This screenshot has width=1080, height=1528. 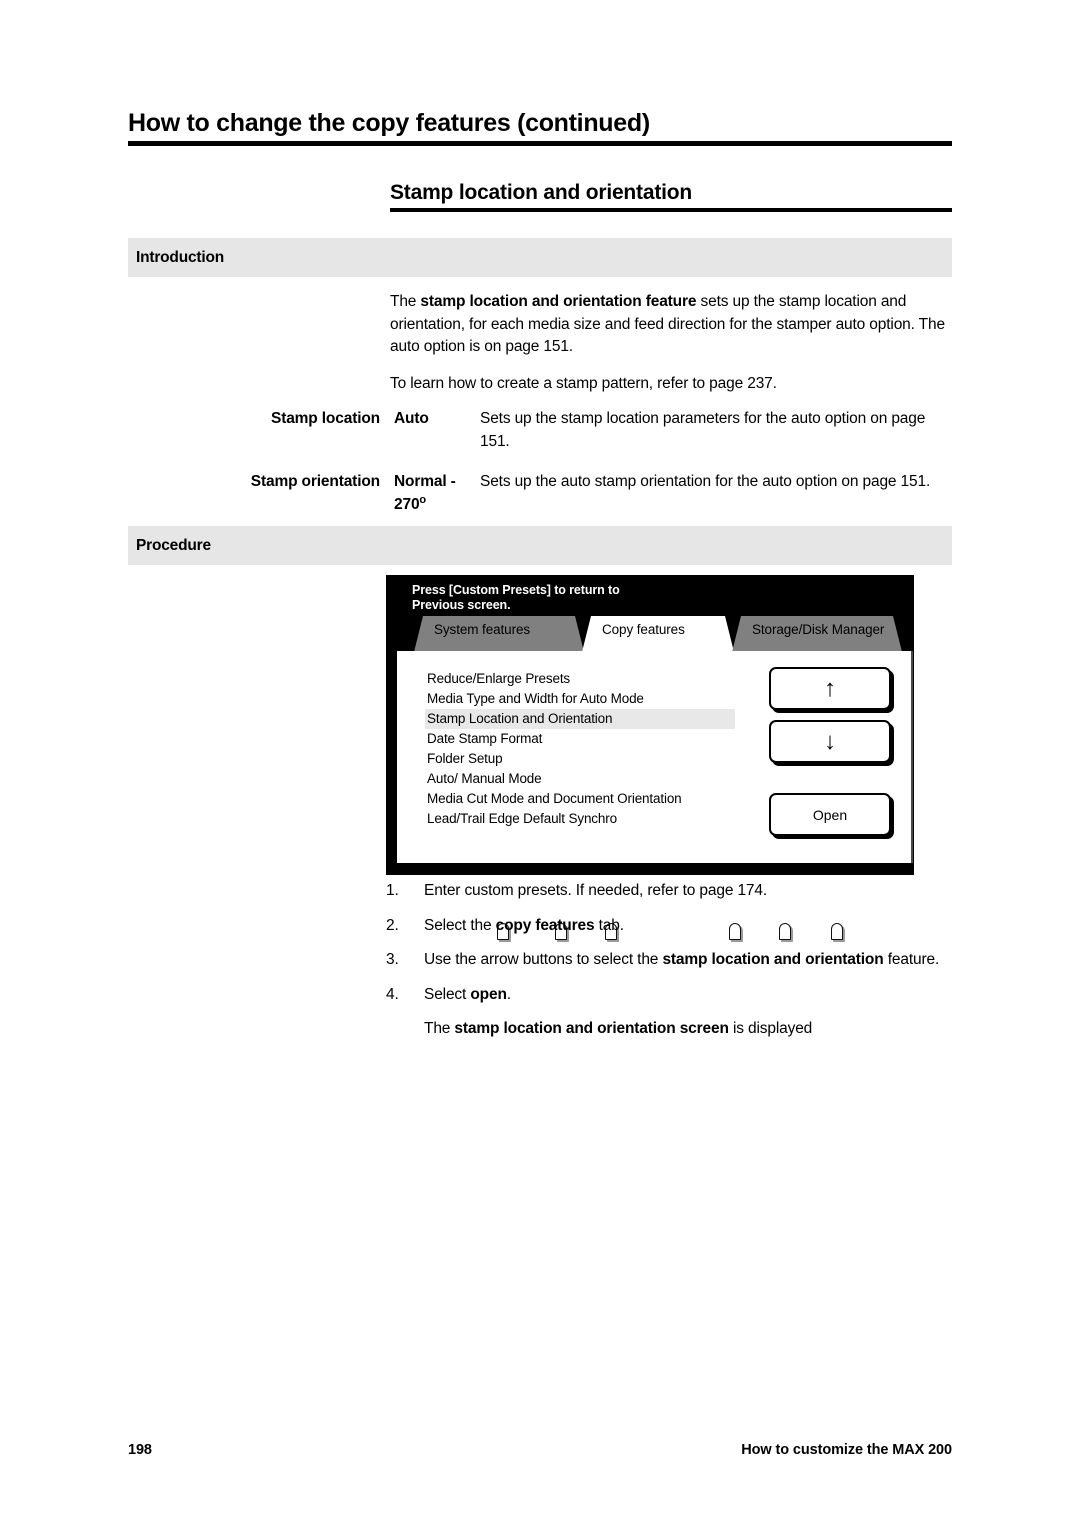 I want to click on scroll-up-button: ↑, so click(x=830, y=688).